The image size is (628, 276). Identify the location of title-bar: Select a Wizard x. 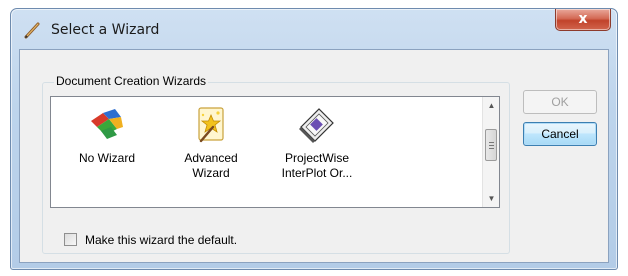
(314, 29).